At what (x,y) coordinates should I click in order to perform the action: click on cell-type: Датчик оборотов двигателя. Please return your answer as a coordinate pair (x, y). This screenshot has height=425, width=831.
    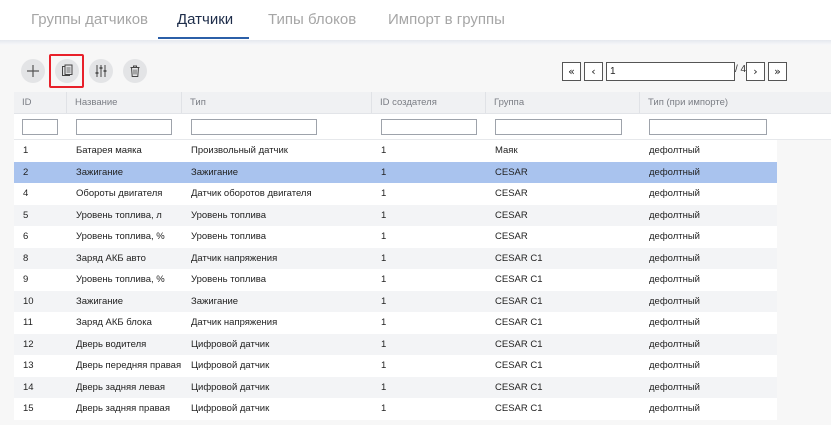
    Looking at the image, I should click on (251, 193).